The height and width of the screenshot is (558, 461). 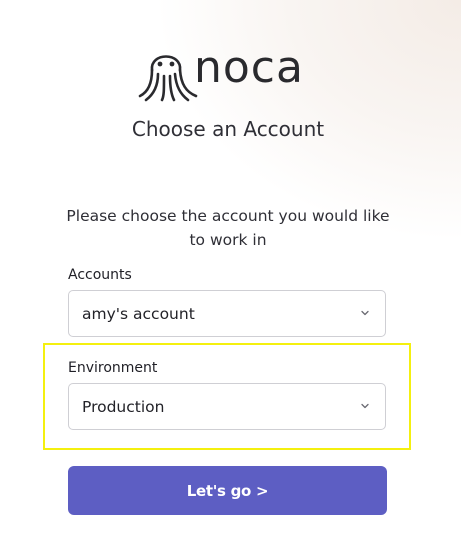 I want to click on octopus-icon, so click(x=168, y=78).